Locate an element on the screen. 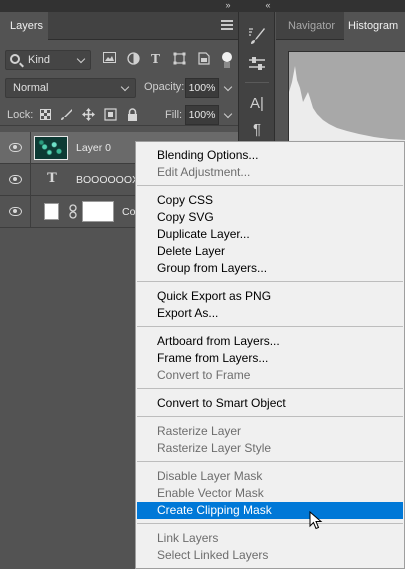  filter-row: Kind T is located at coordinates (119, 60).